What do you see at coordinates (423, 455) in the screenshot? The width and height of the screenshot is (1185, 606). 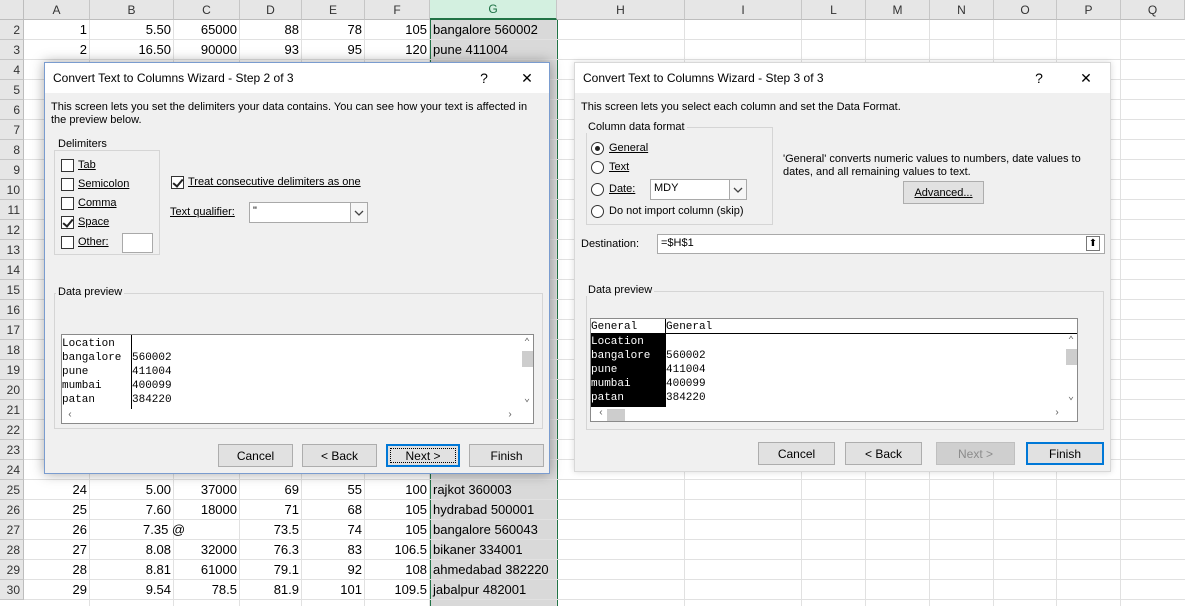 I see `next-button: Next >` at bounding box center [423, 455].